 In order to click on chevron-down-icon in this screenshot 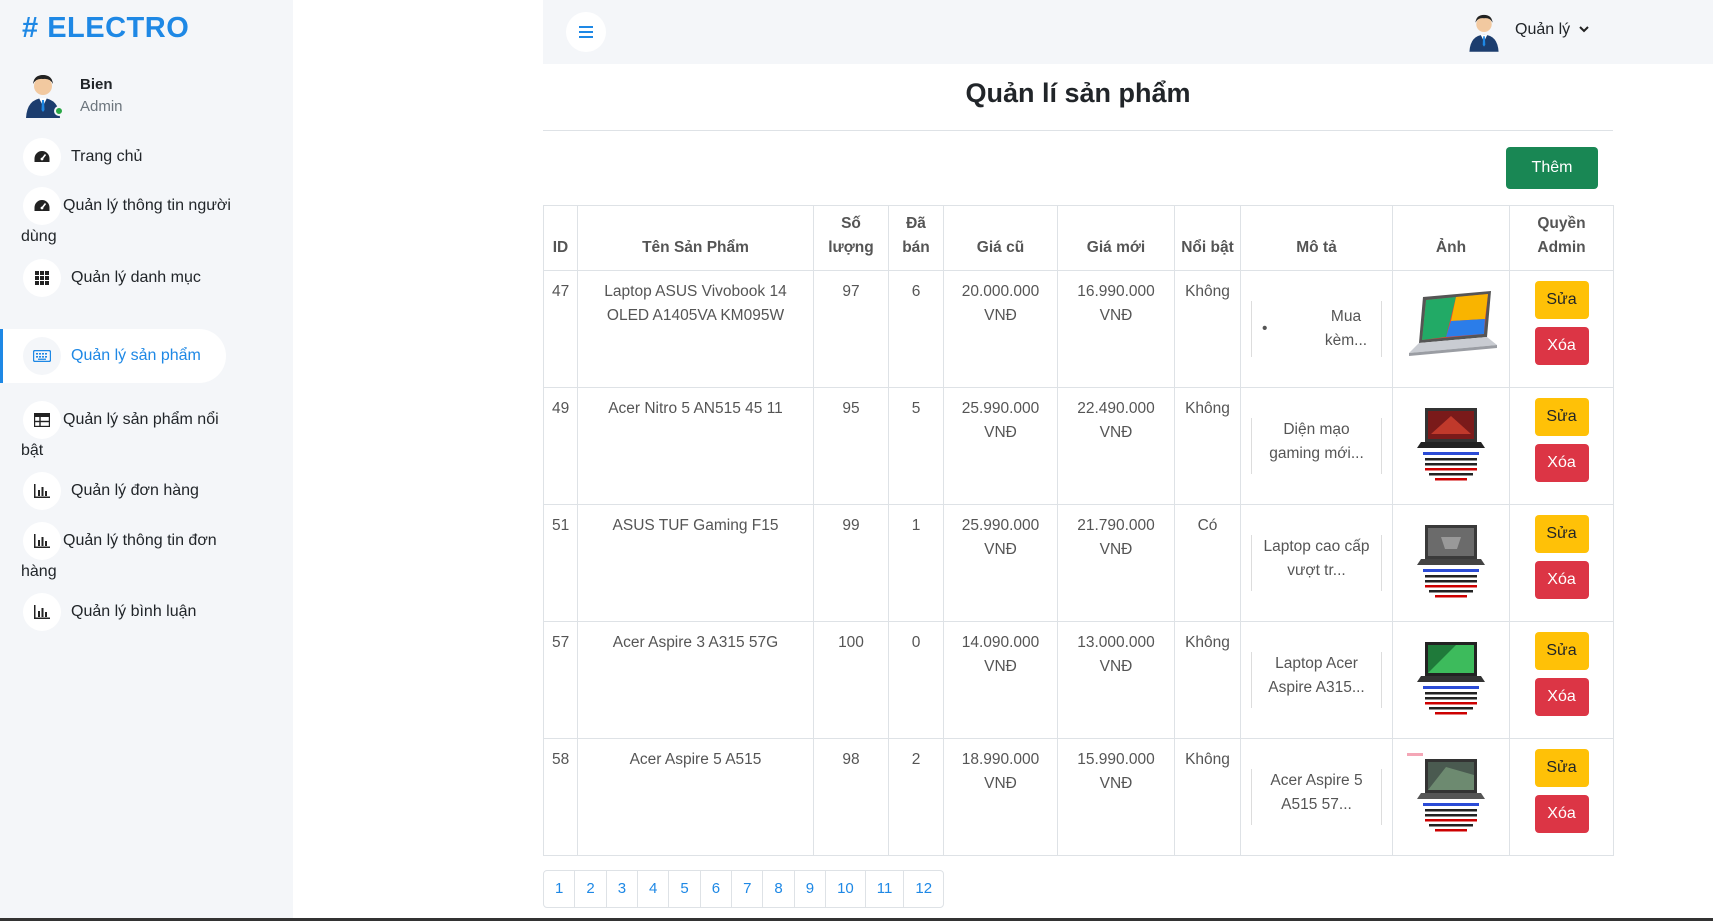, I will do `click(1584, 29)`.